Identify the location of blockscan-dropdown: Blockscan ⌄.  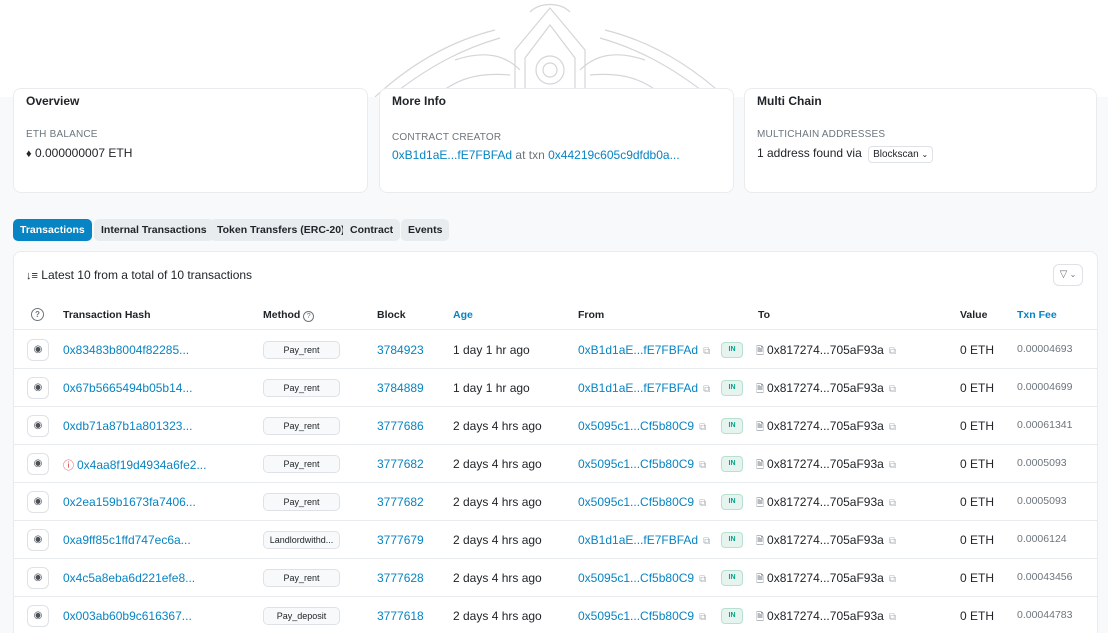
(901, 154).